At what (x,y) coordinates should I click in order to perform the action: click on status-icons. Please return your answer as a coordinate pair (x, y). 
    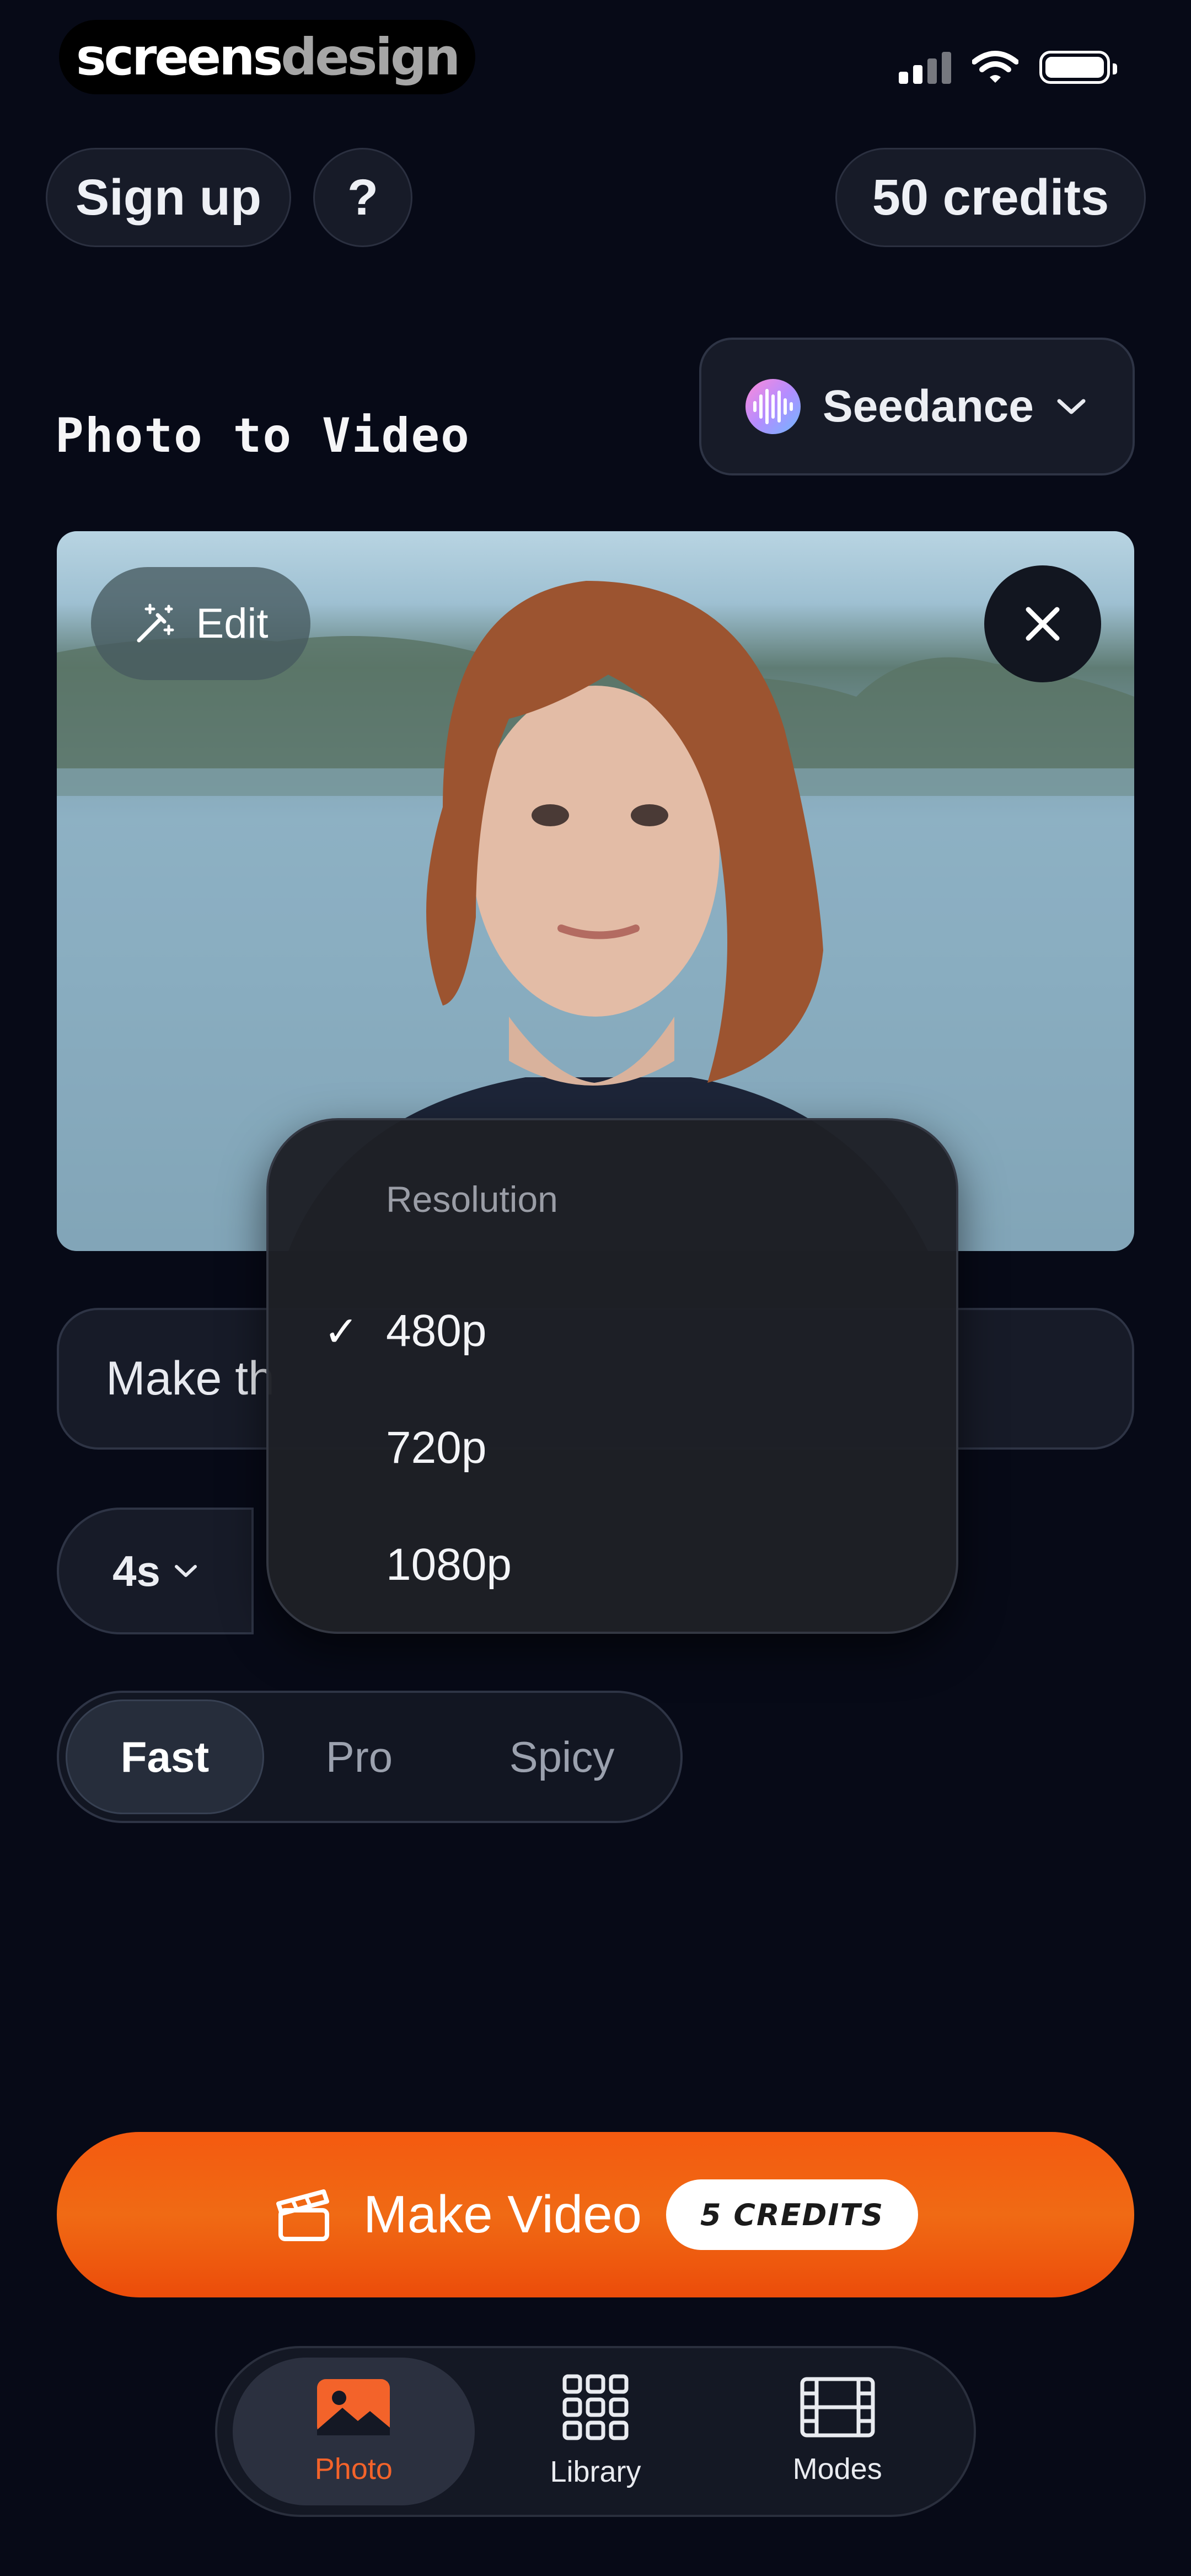
    Looking at the image, I should click on (1008, 67).